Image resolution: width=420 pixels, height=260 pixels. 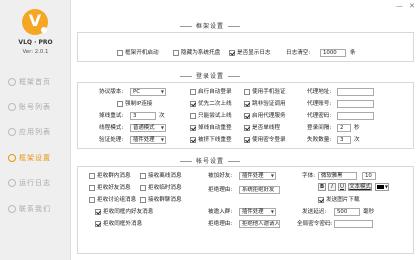 I want to click on enable-proxy-checkbox: 启用代理服务, so click(x=265, y=116).